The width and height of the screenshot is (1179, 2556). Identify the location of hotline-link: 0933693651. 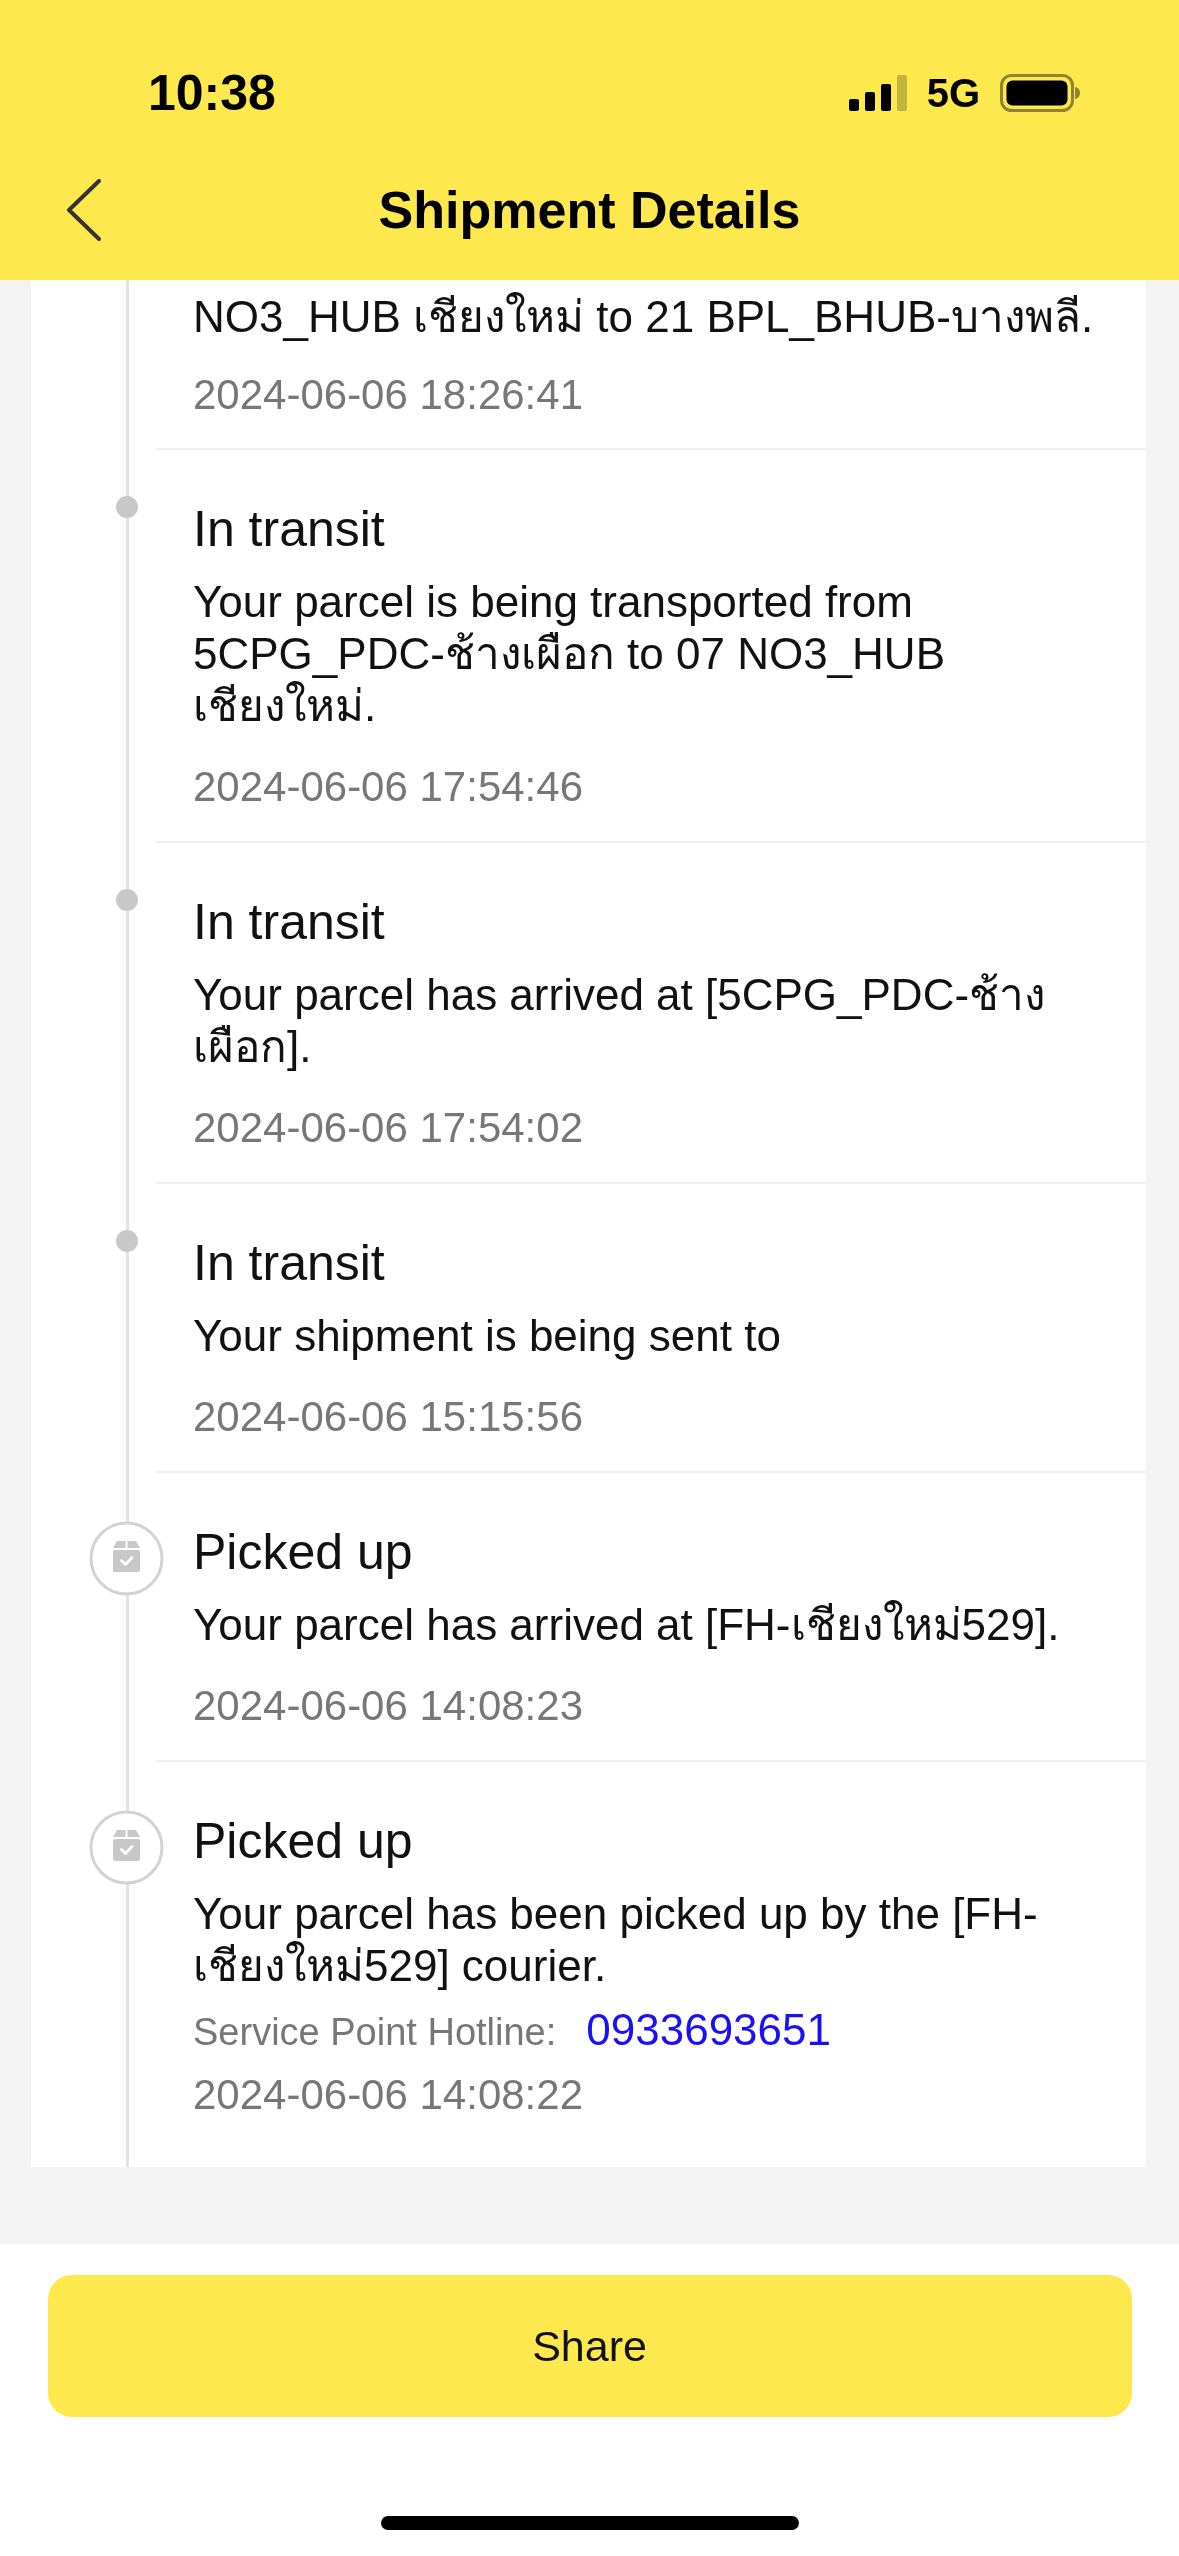
(708, 2030).